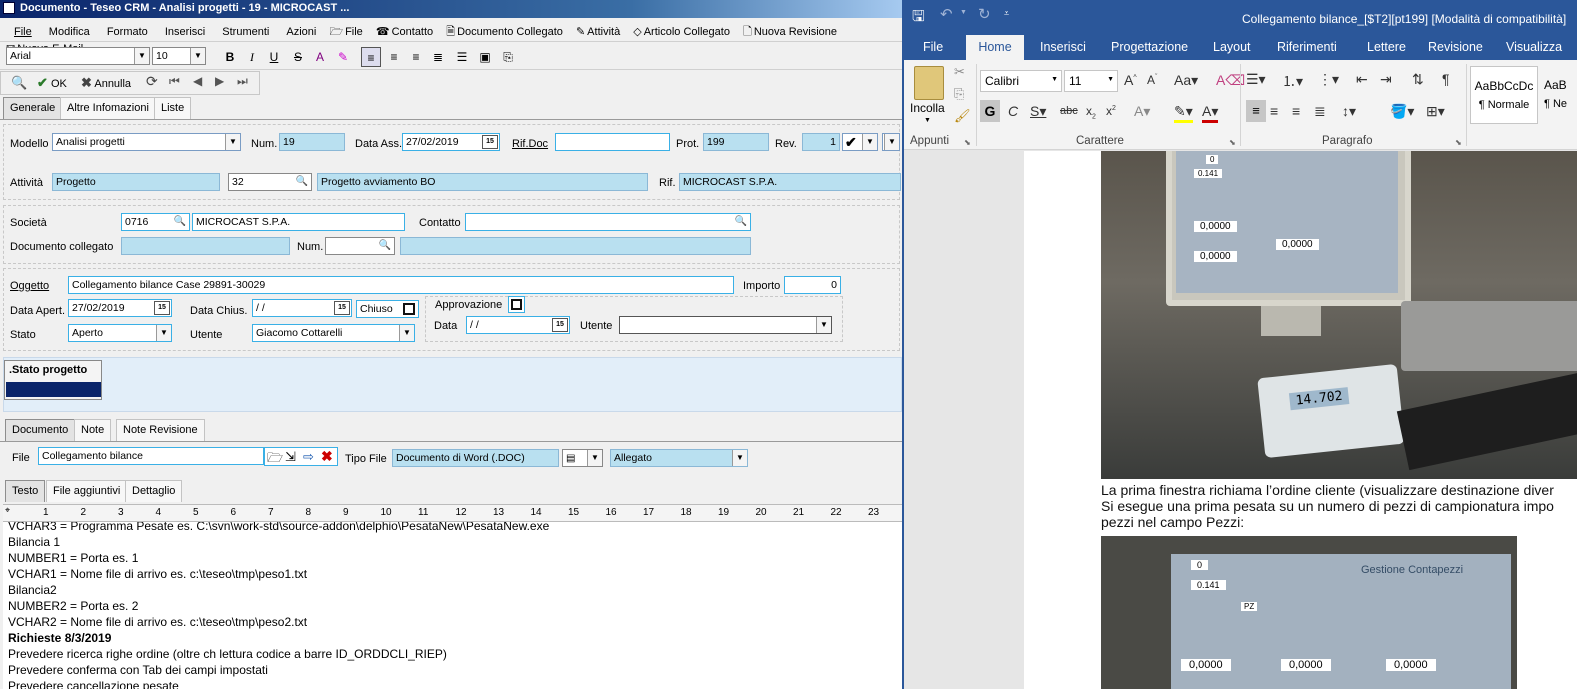 The height and width of the screenshot is (689, 1577). Describe the element at coordinates (40, 430) in the screenshot. I see `tab-documento: Documento` at that location.